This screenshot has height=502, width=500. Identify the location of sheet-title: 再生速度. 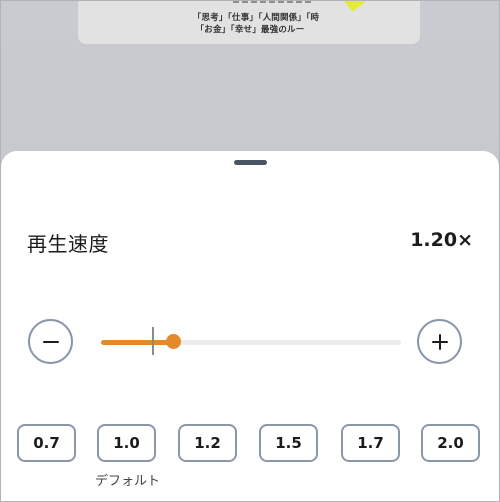
(68, 244).